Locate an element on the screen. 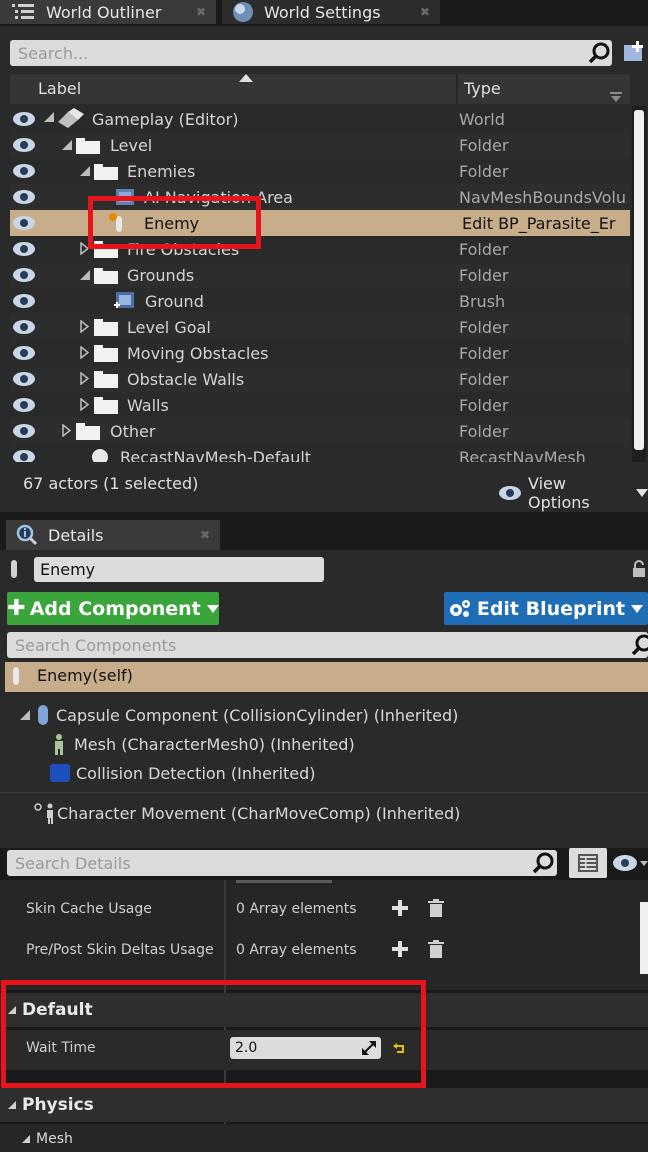 Image resolution: width=648 pixels, height=1152 pixels. component-mesh: Mesh (CharacterMesh0) (Inherited) is located at coordinates (202, 744).